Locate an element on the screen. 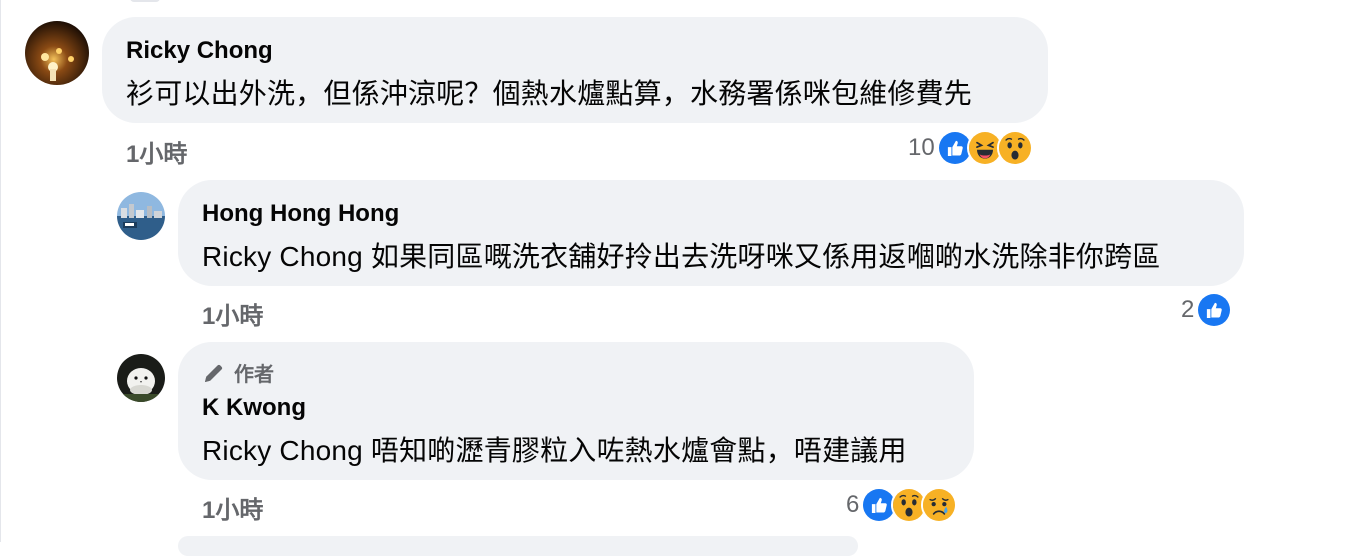 The image size is (1364, 556). reaction-summary: 6 is located at coordinates (902, 505).